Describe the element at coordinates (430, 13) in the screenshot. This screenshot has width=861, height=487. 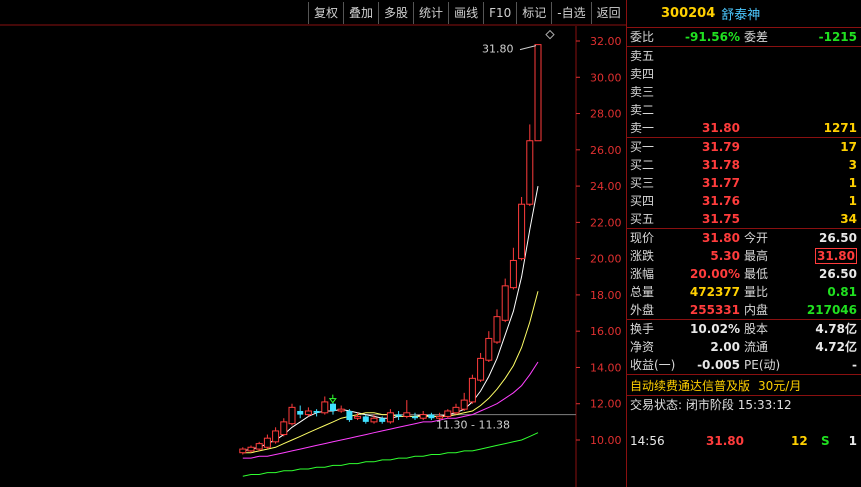
I see `toolbar-button-statistics: 统计` at that location.